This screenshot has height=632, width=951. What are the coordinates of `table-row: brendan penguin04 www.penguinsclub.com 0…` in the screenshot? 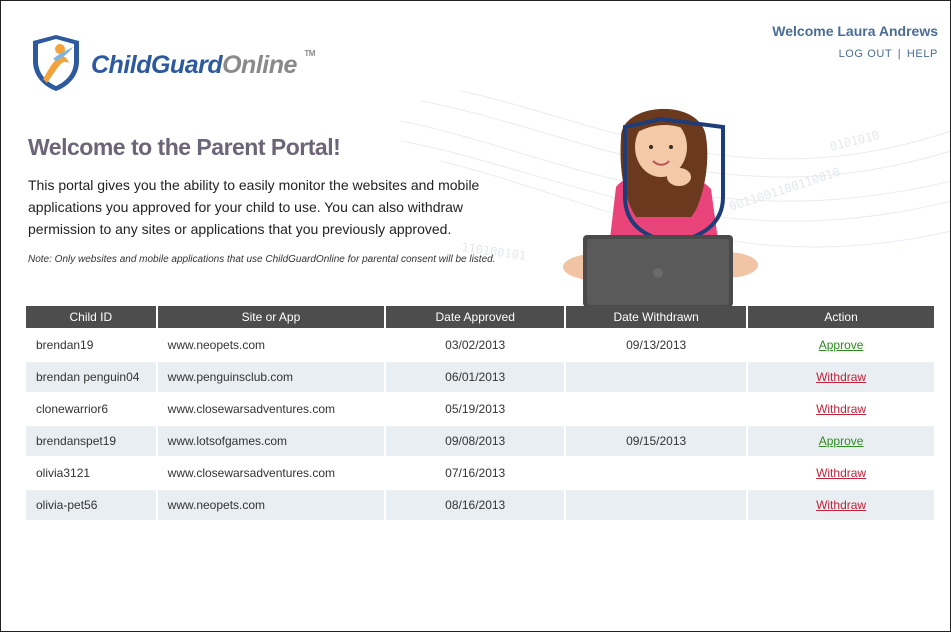 It's located at (480, 376).